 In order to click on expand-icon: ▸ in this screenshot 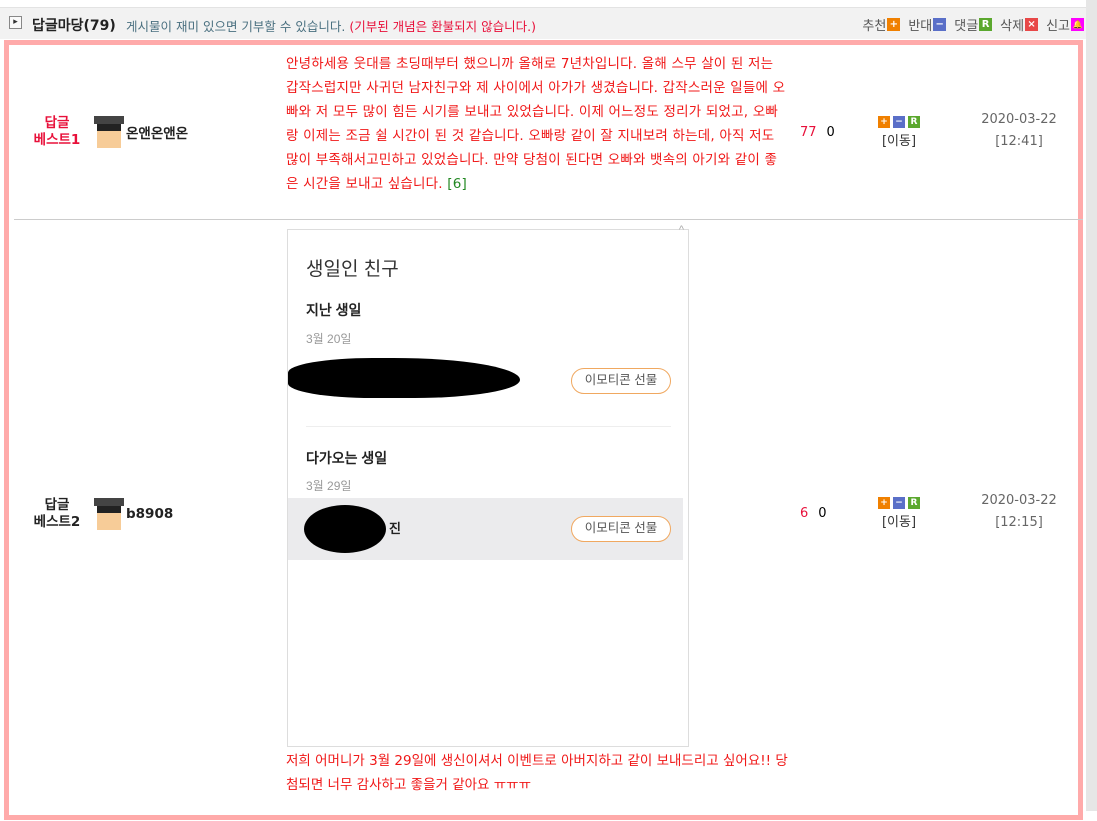, I will do `click(15, 22)`.